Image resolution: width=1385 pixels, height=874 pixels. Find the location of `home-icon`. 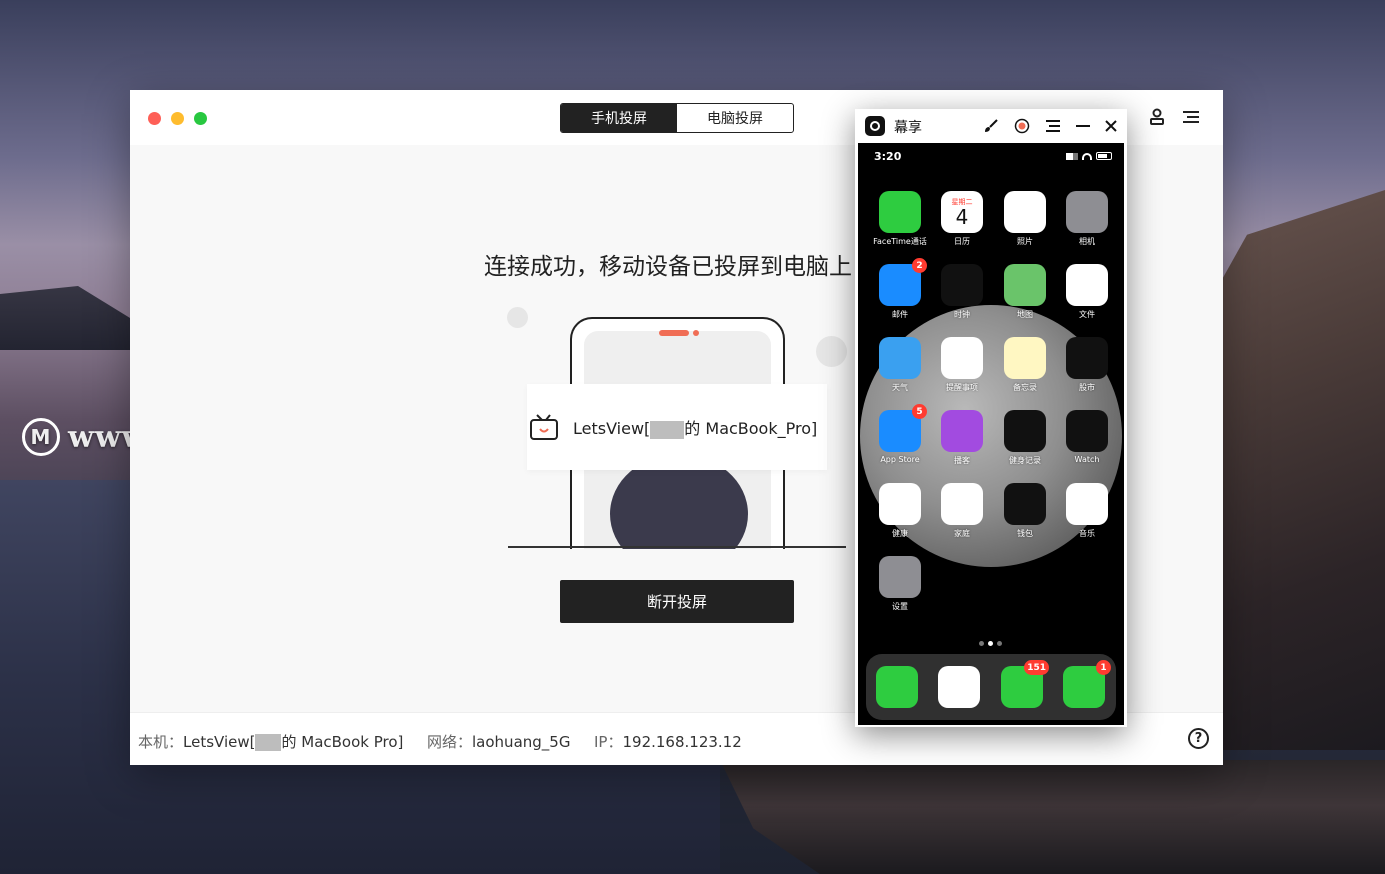

home-icon is located at coordinates (962, 504).